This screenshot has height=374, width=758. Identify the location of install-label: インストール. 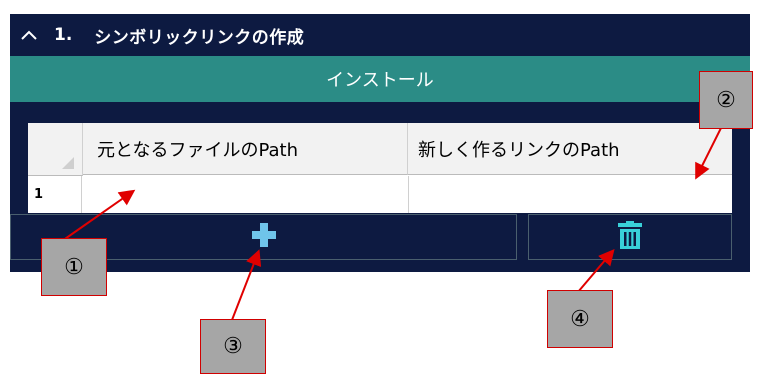
(380, 80).